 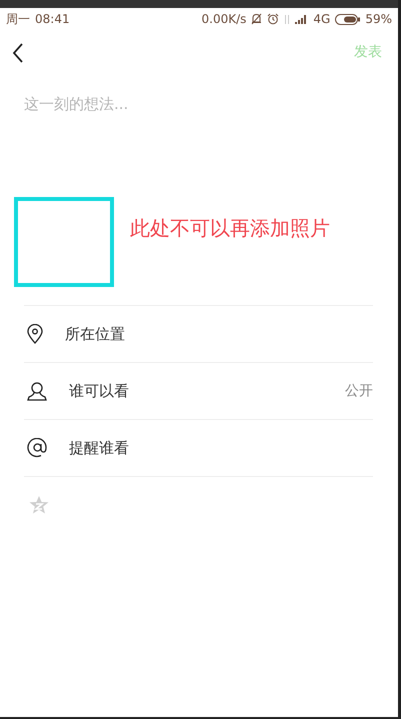 What do you see at coordinates (35, 334) in the screenshot?
I see `location-pin-icon` at bounding box center [35, 334].